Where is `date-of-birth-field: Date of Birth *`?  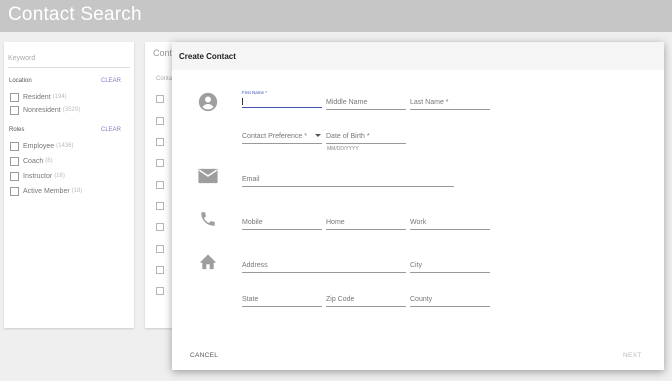 date-of-birth-field: Date of Birth * is located at coordinates (366, 135).